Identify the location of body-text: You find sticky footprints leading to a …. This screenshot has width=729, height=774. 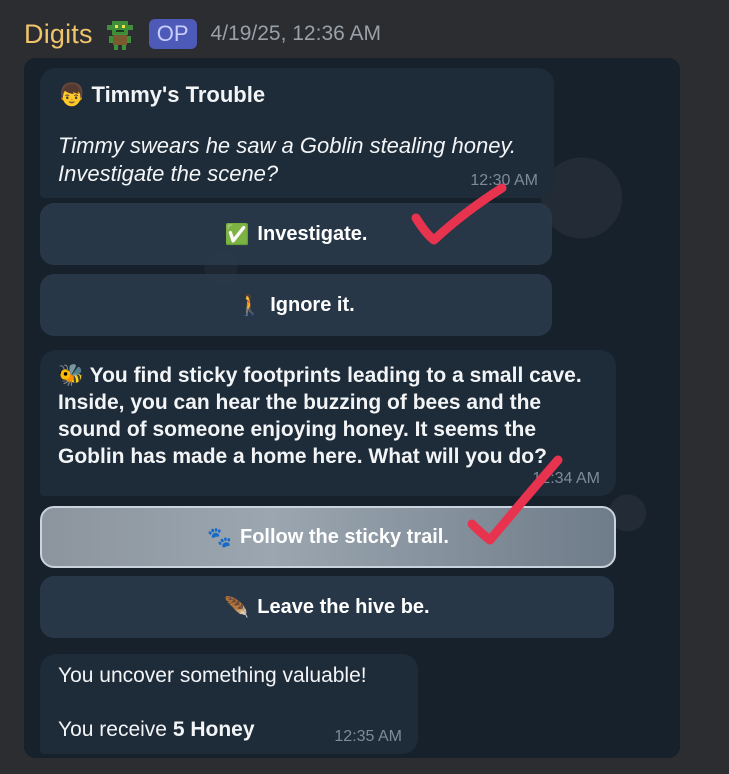
(320, 416).